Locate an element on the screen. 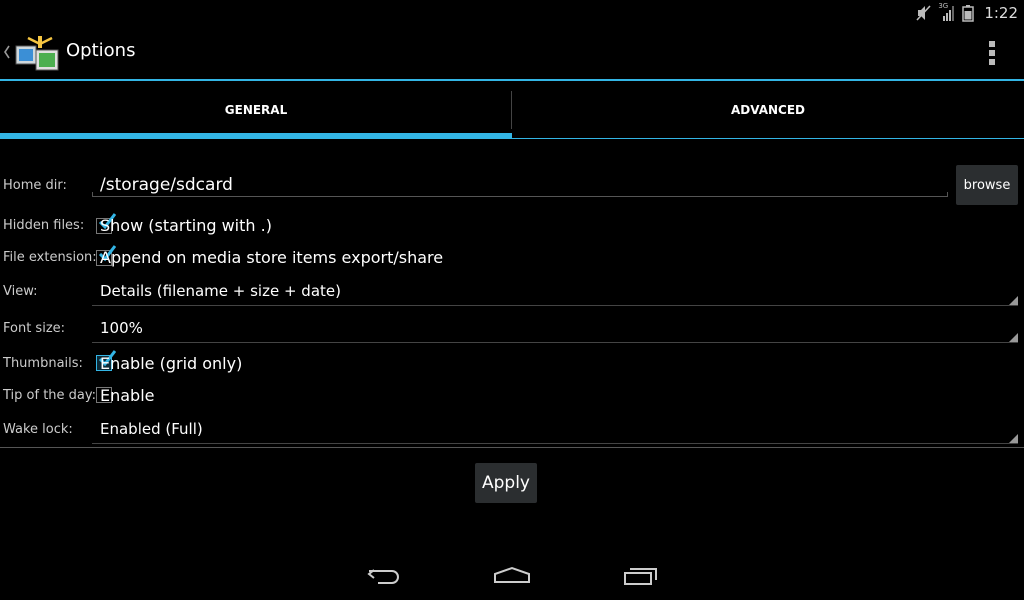 The width and height of the screenshot is (1024, 600). overflow-menu-icon is located at coordinates (992, 53).